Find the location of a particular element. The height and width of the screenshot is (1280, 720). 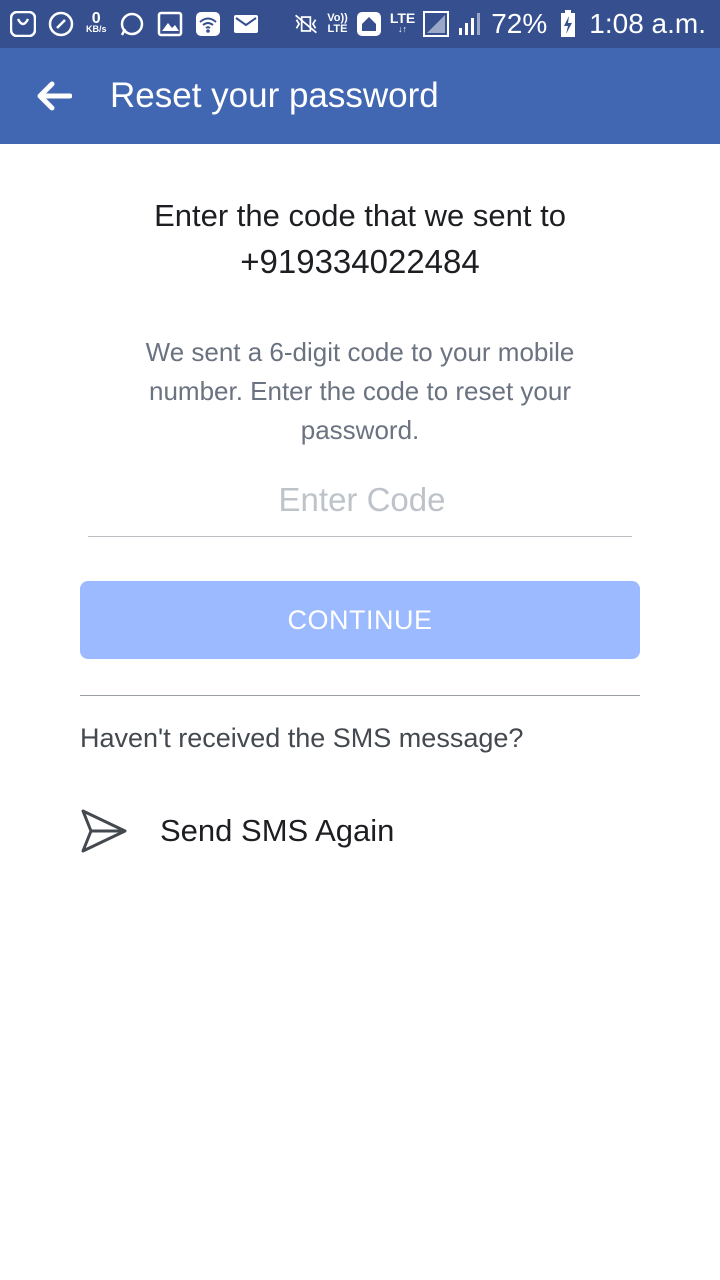

phone-number: +919334022484 is located at coordinates (360, 261).